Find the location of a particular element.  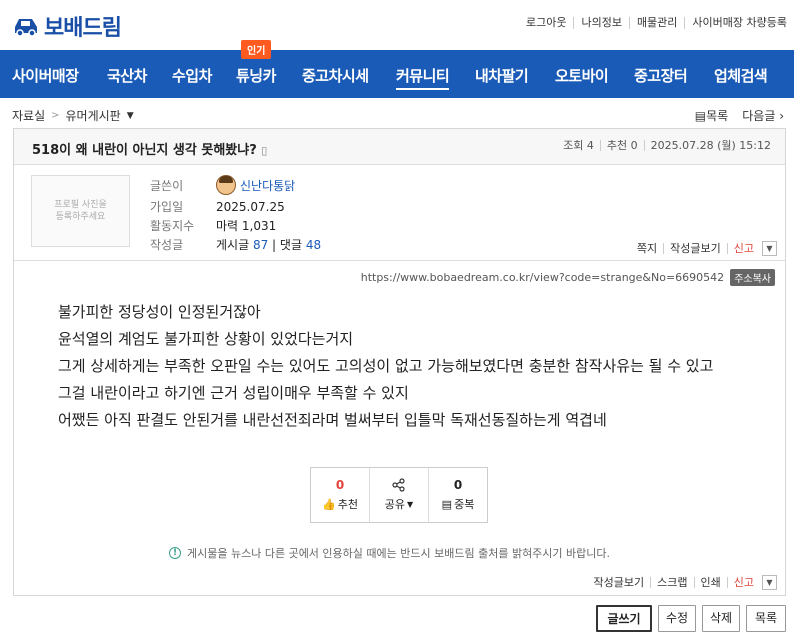

share-button: 공유 ▼ is located at coordinates (398, 495).